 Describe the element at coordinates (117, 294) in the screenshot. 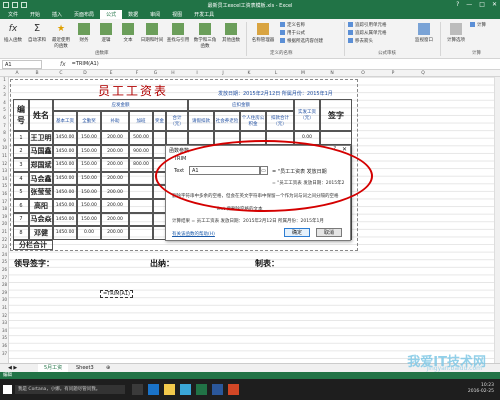

I see `active-cell: =TRIM(A1)` at that location.